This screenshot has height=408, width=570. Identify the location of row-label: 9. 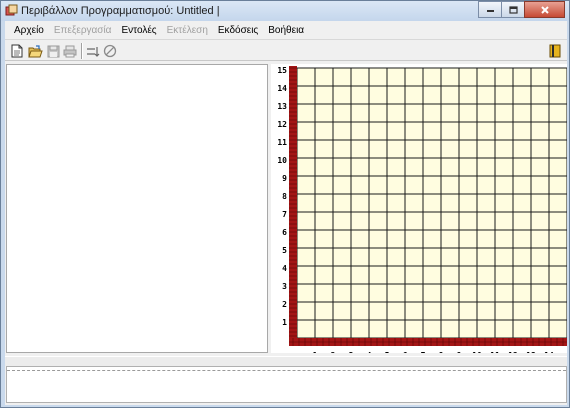
(284, 178).